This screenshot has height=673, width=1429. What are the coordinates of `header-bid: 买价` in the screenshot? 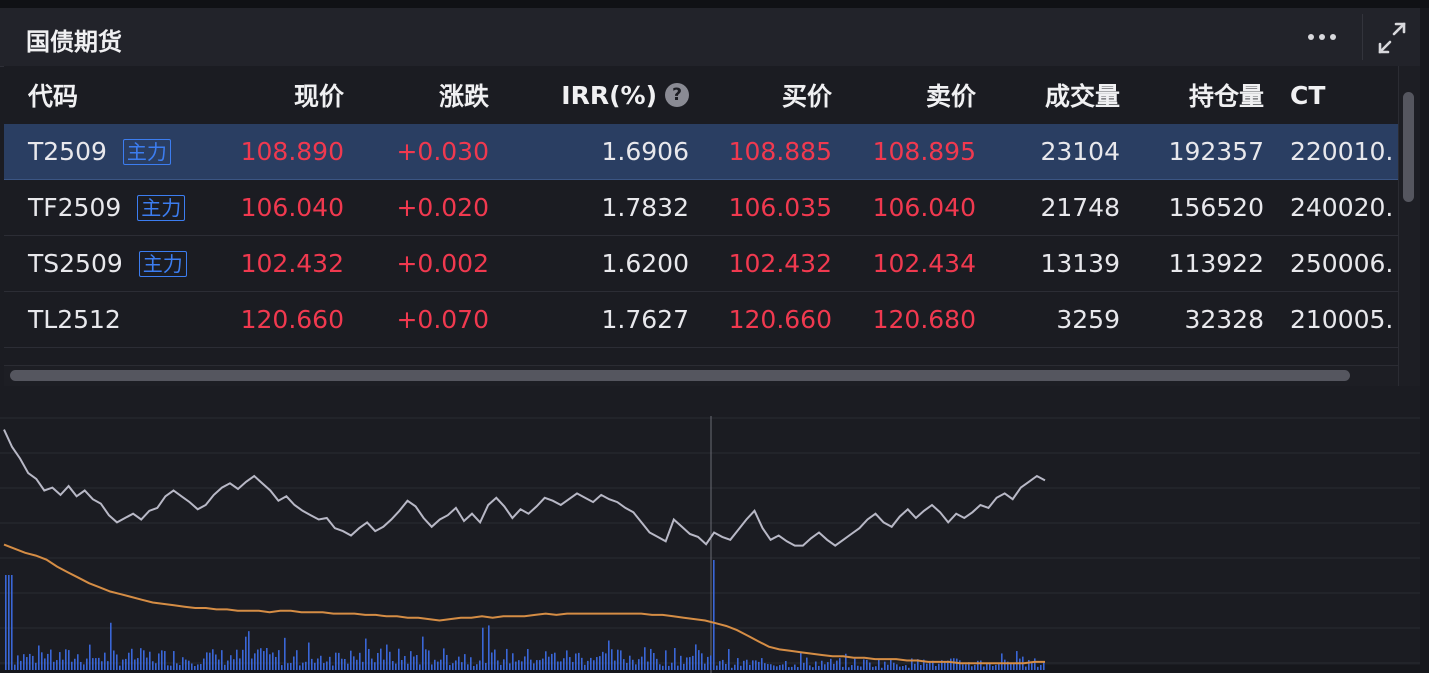 It's located at (753, 95).